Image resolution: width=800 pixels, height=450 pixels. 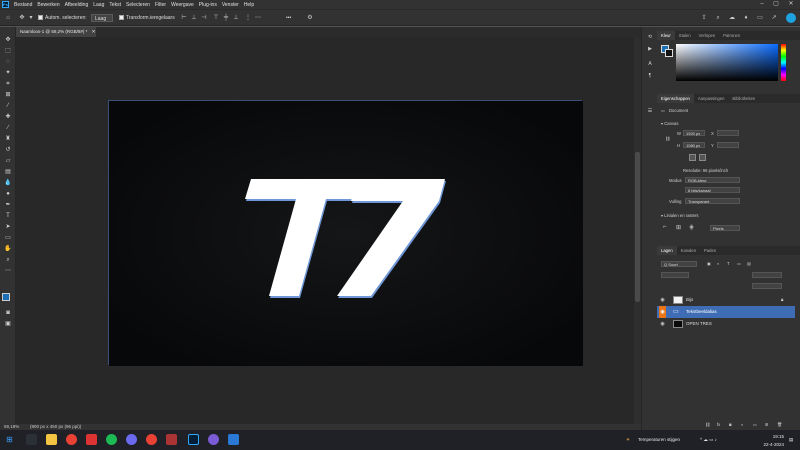 What do you see at coordinates (728, 263) in the screenshot?
I see `filter-type-icon: T` at bounding box center [728, 263].